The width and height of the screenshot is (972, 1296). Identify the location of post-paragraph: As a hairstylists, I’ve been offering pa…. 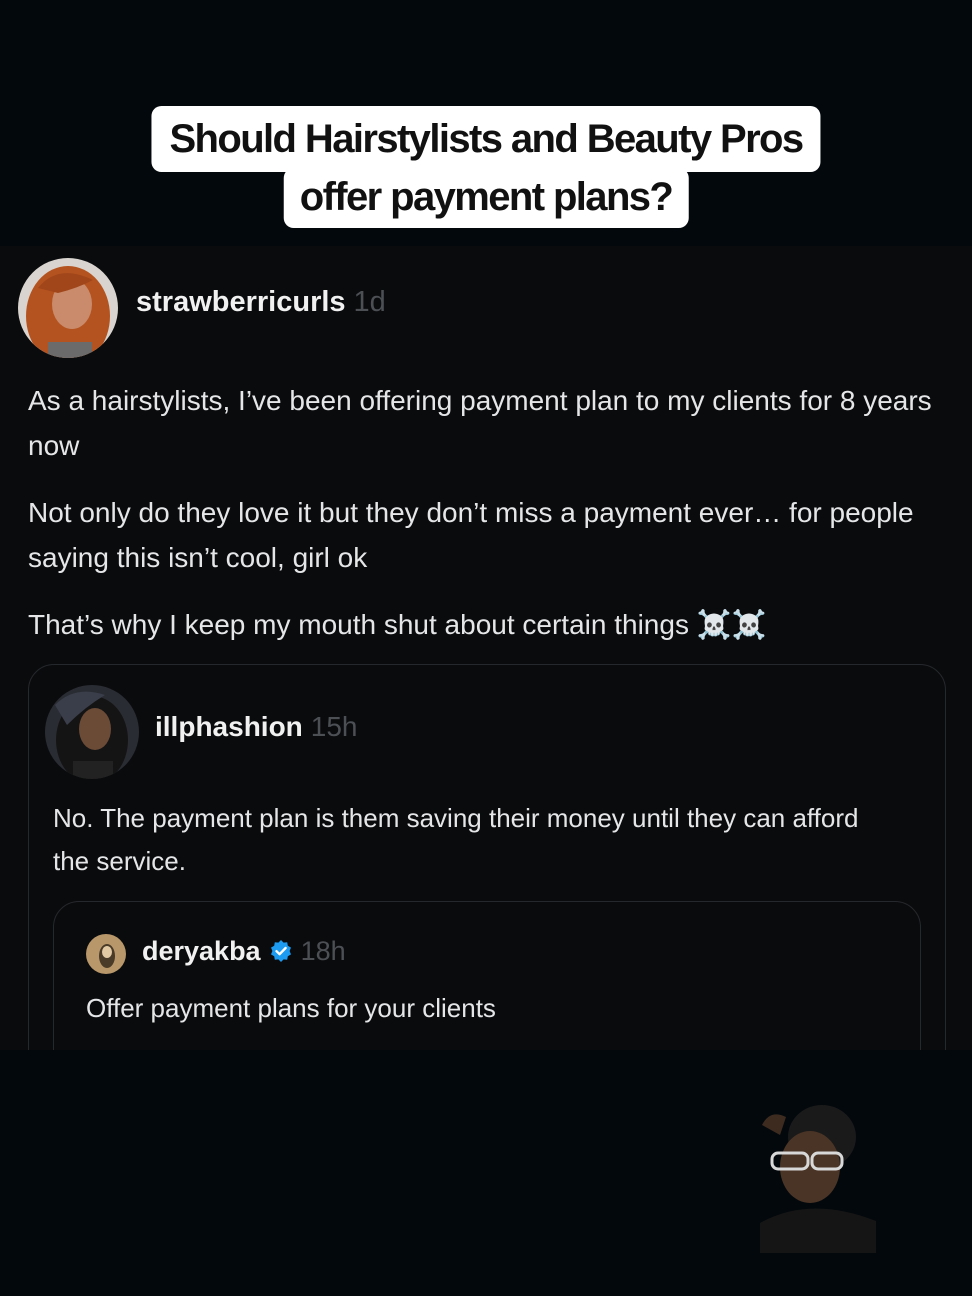
(480, 423).